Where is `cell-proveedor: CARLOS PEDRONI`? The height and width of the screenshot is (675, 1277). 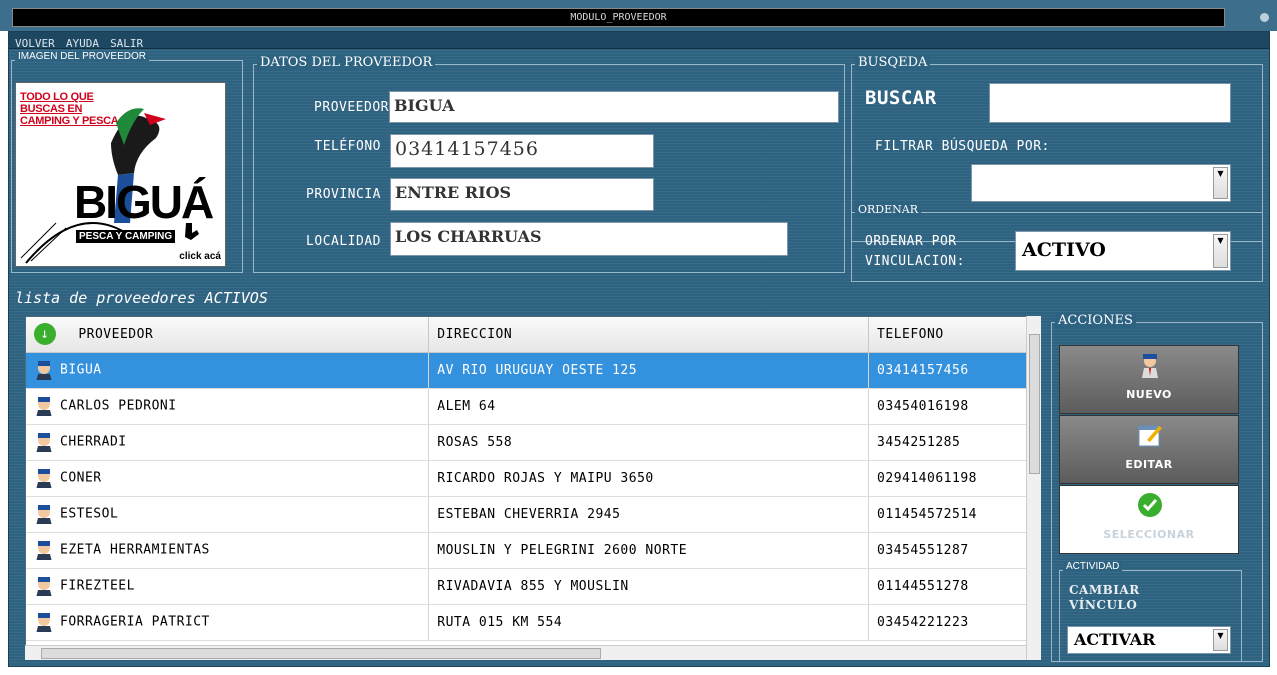
cell-proveedor: CARLOS PEDRONI is located at coordinates (228, 406).